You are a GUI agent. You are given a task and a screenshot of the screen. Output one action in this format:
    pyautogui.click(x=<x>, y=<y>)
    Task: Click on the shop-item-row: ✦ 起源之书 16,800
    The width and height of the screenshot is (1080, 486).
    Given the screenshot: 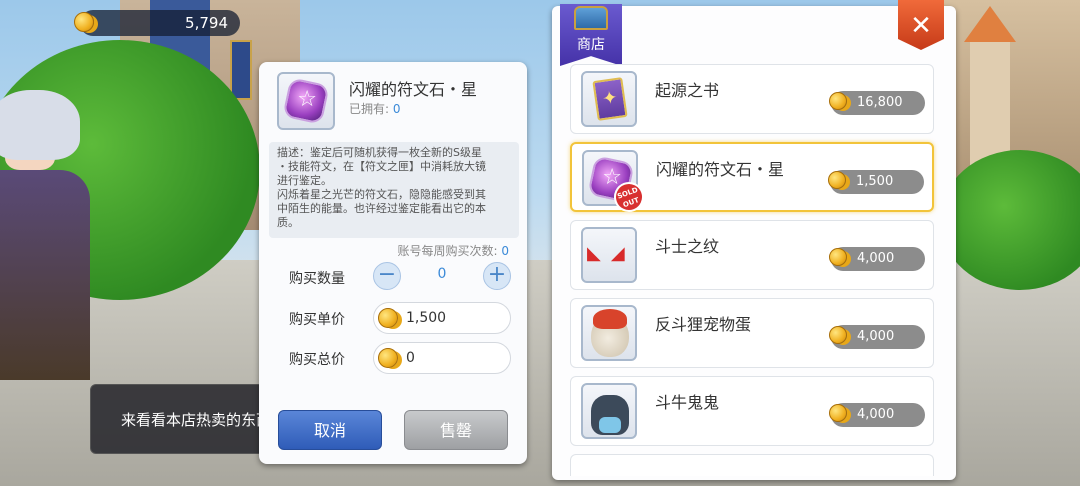 What is the action you would take?
    pyautogui.click(x=752, y=99)
    